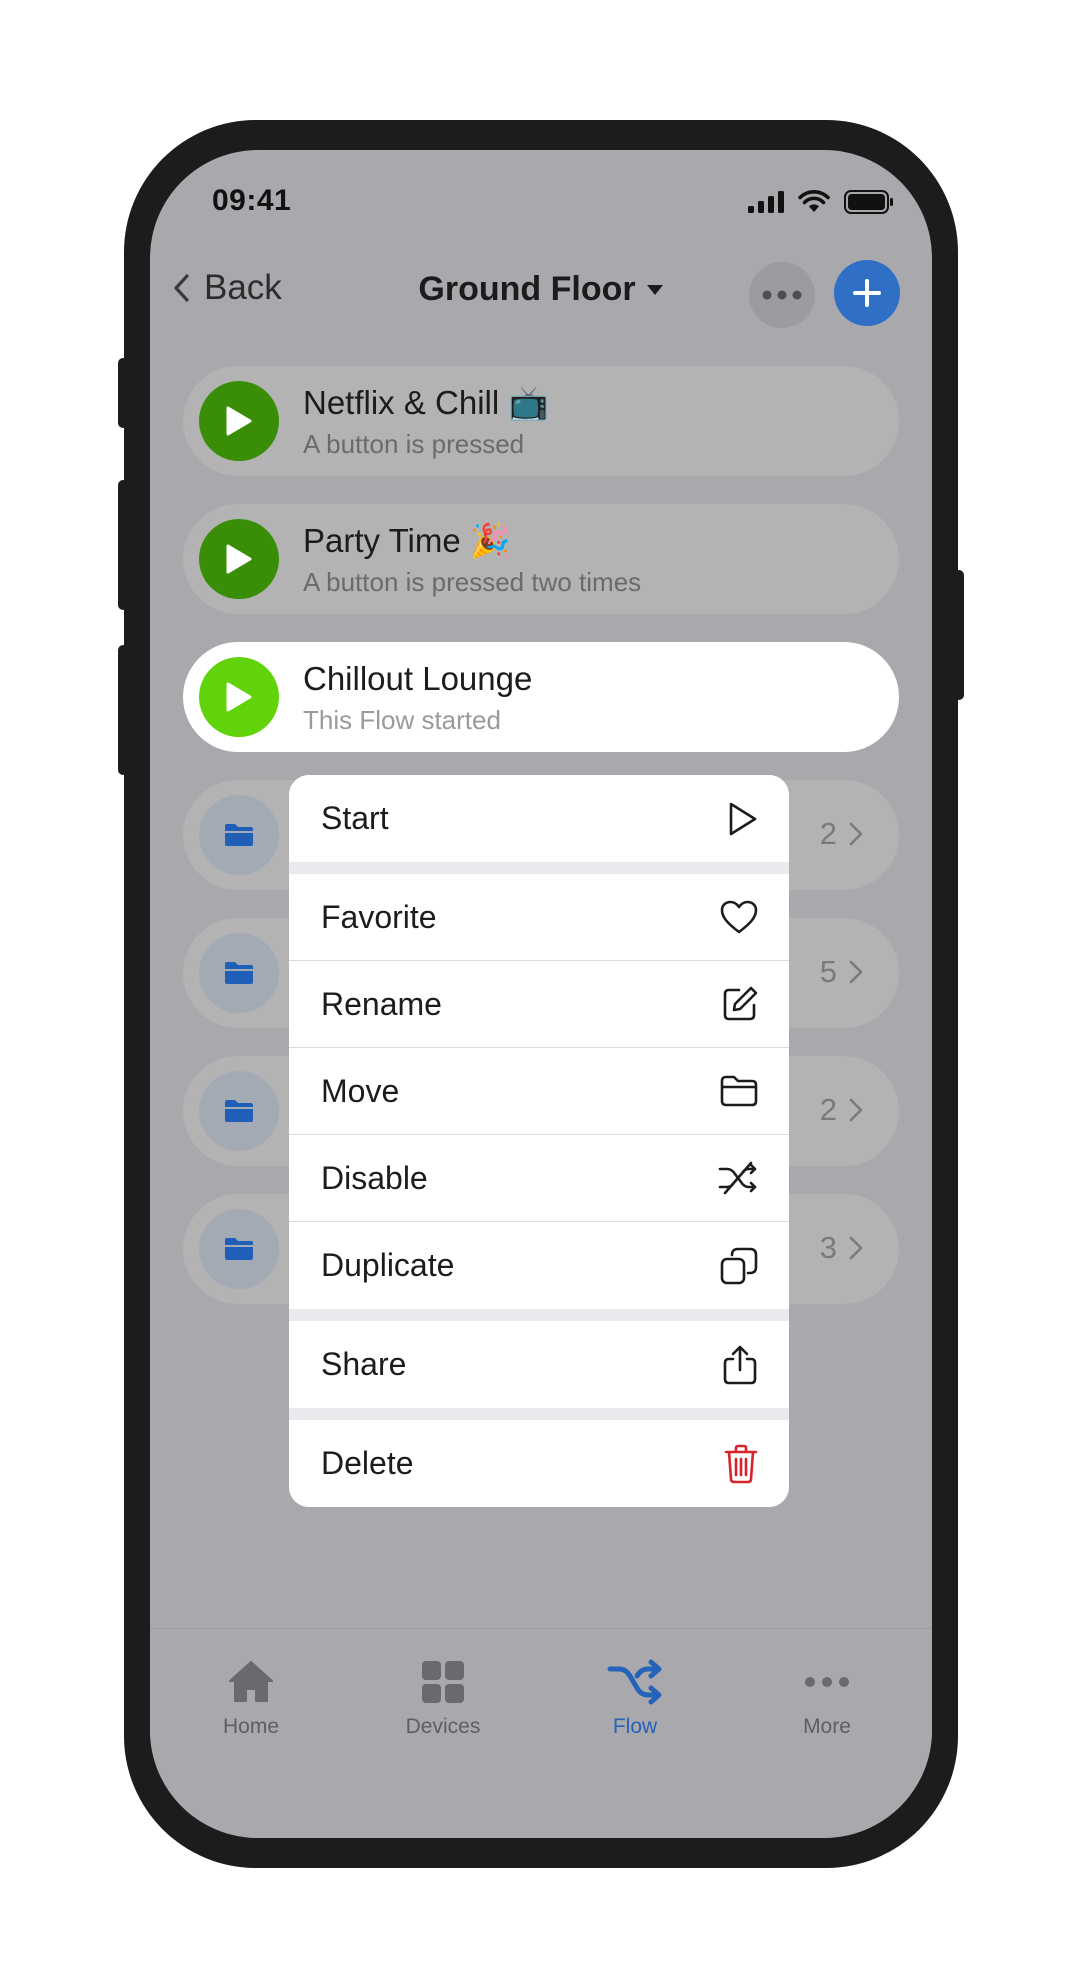 This screenshot has width=1080, height=1984. Describe the element at coordinates (367, 1463) in the screenshot. I see `menu-label: Delete` at that location.